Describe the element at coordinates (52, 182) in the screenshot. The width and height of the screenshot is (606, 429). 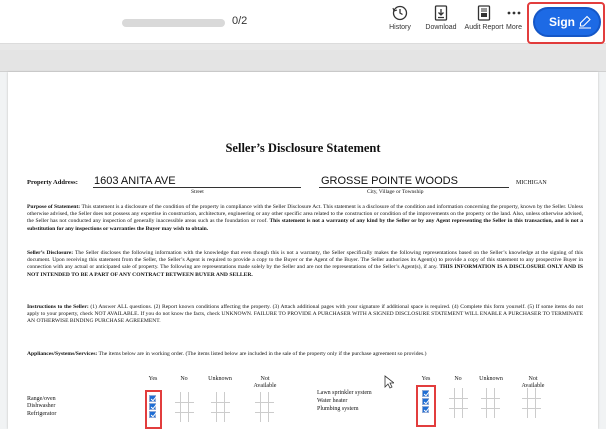
I see `property-address-label: Property Address:` at that location.